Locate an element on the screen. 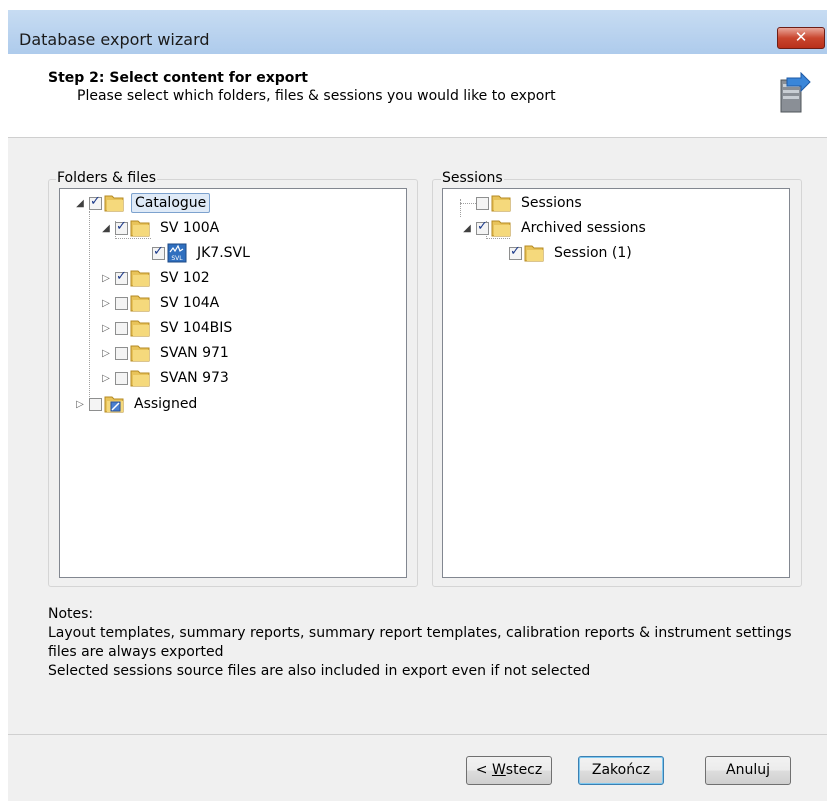 The height and width of the screenshot is (801, 827). tree-item-sv-100a: ◢ SV 100A is located at coordinates (161, 228).